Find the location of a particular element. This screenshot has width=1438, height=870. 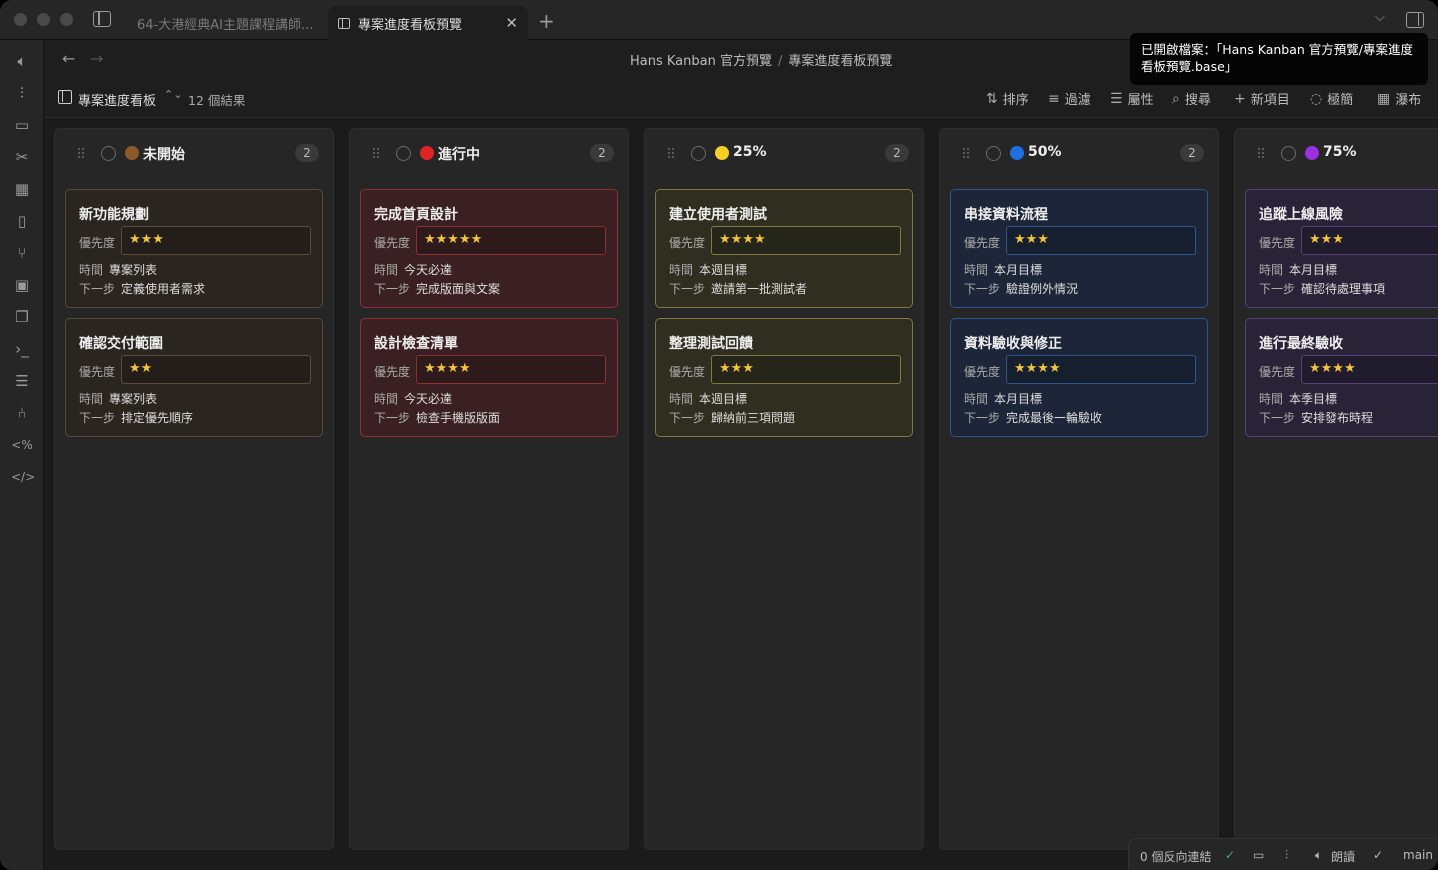

card-title: 整理測試回饋 is located at coordinates (711, 343).